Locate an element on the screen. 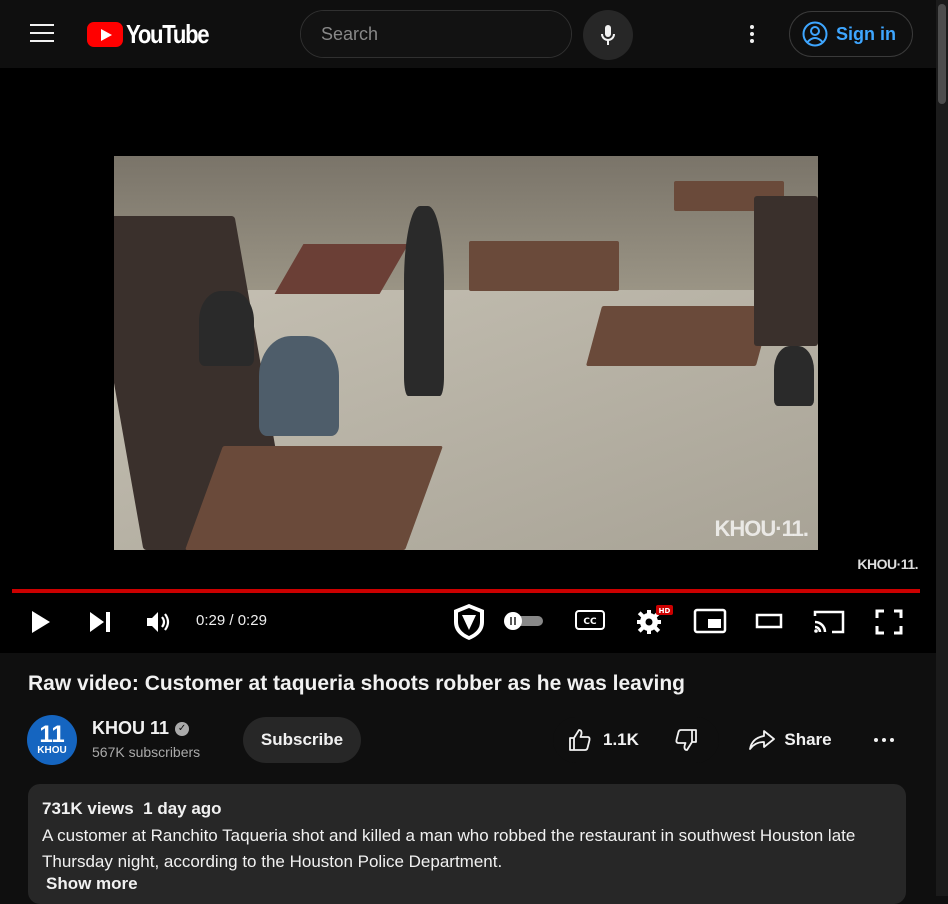  search-box is located at coordinates (436, 34).